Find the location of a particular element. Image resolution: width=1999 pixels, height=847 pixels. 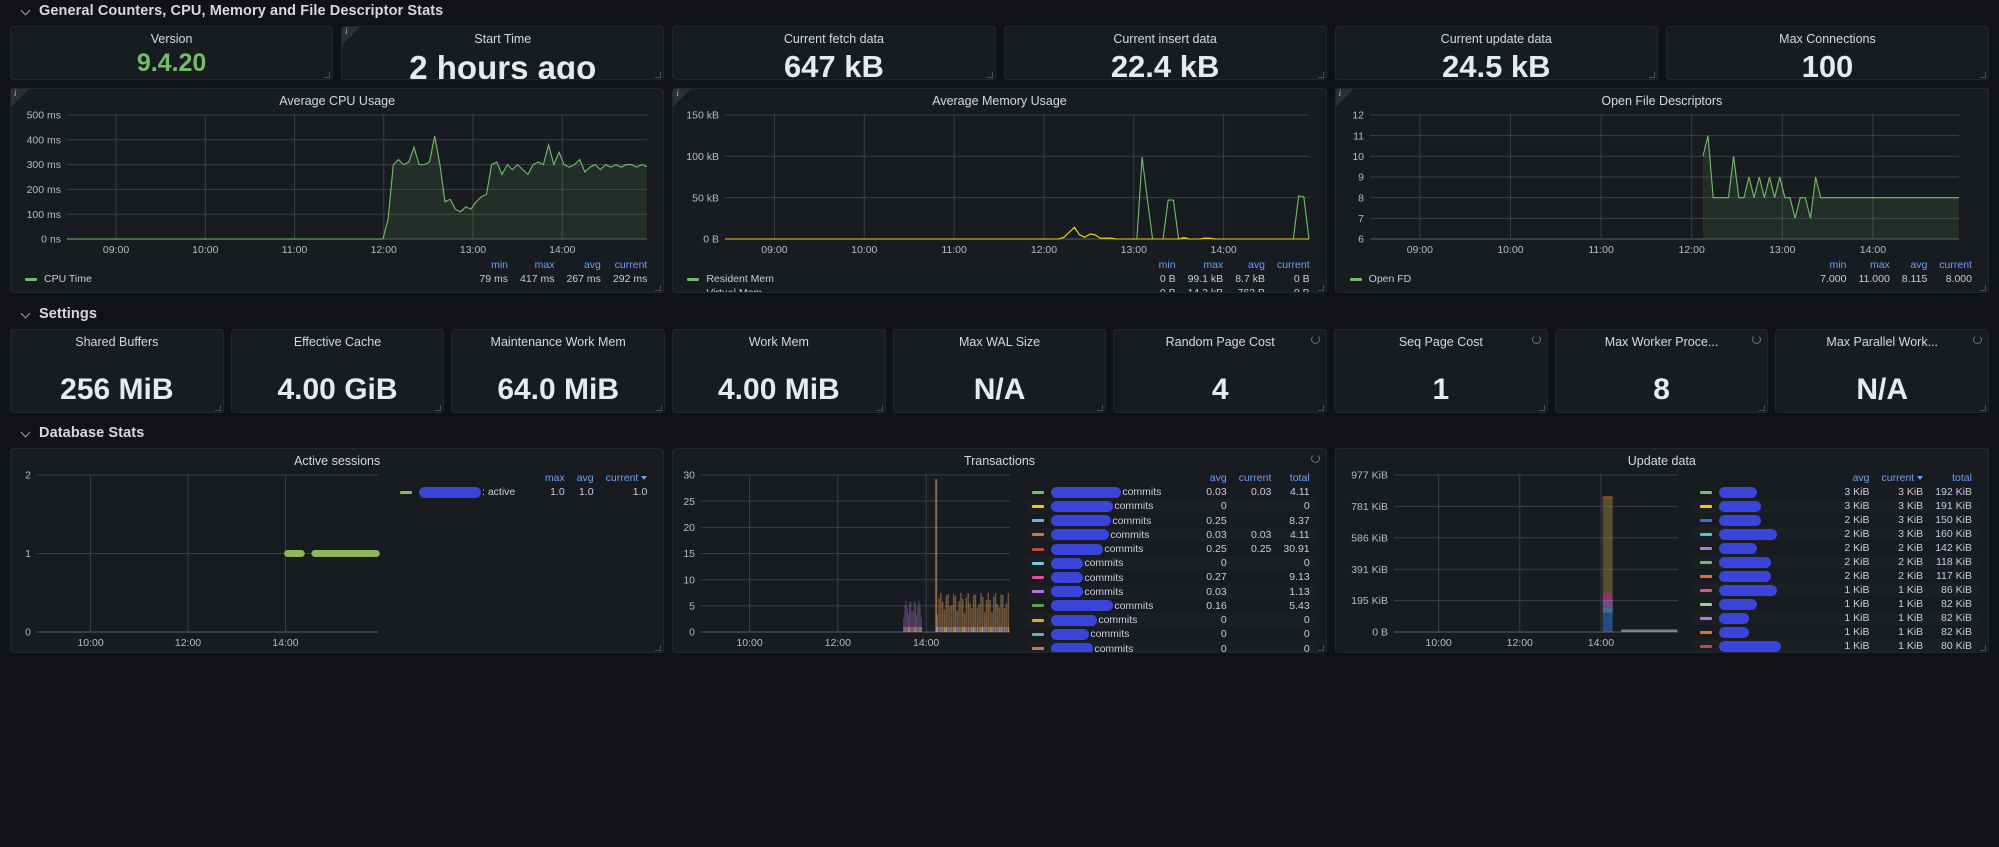

stat-panel-current-update-data: Current update data 24.5 kB is located at coordinates (1496, 53).